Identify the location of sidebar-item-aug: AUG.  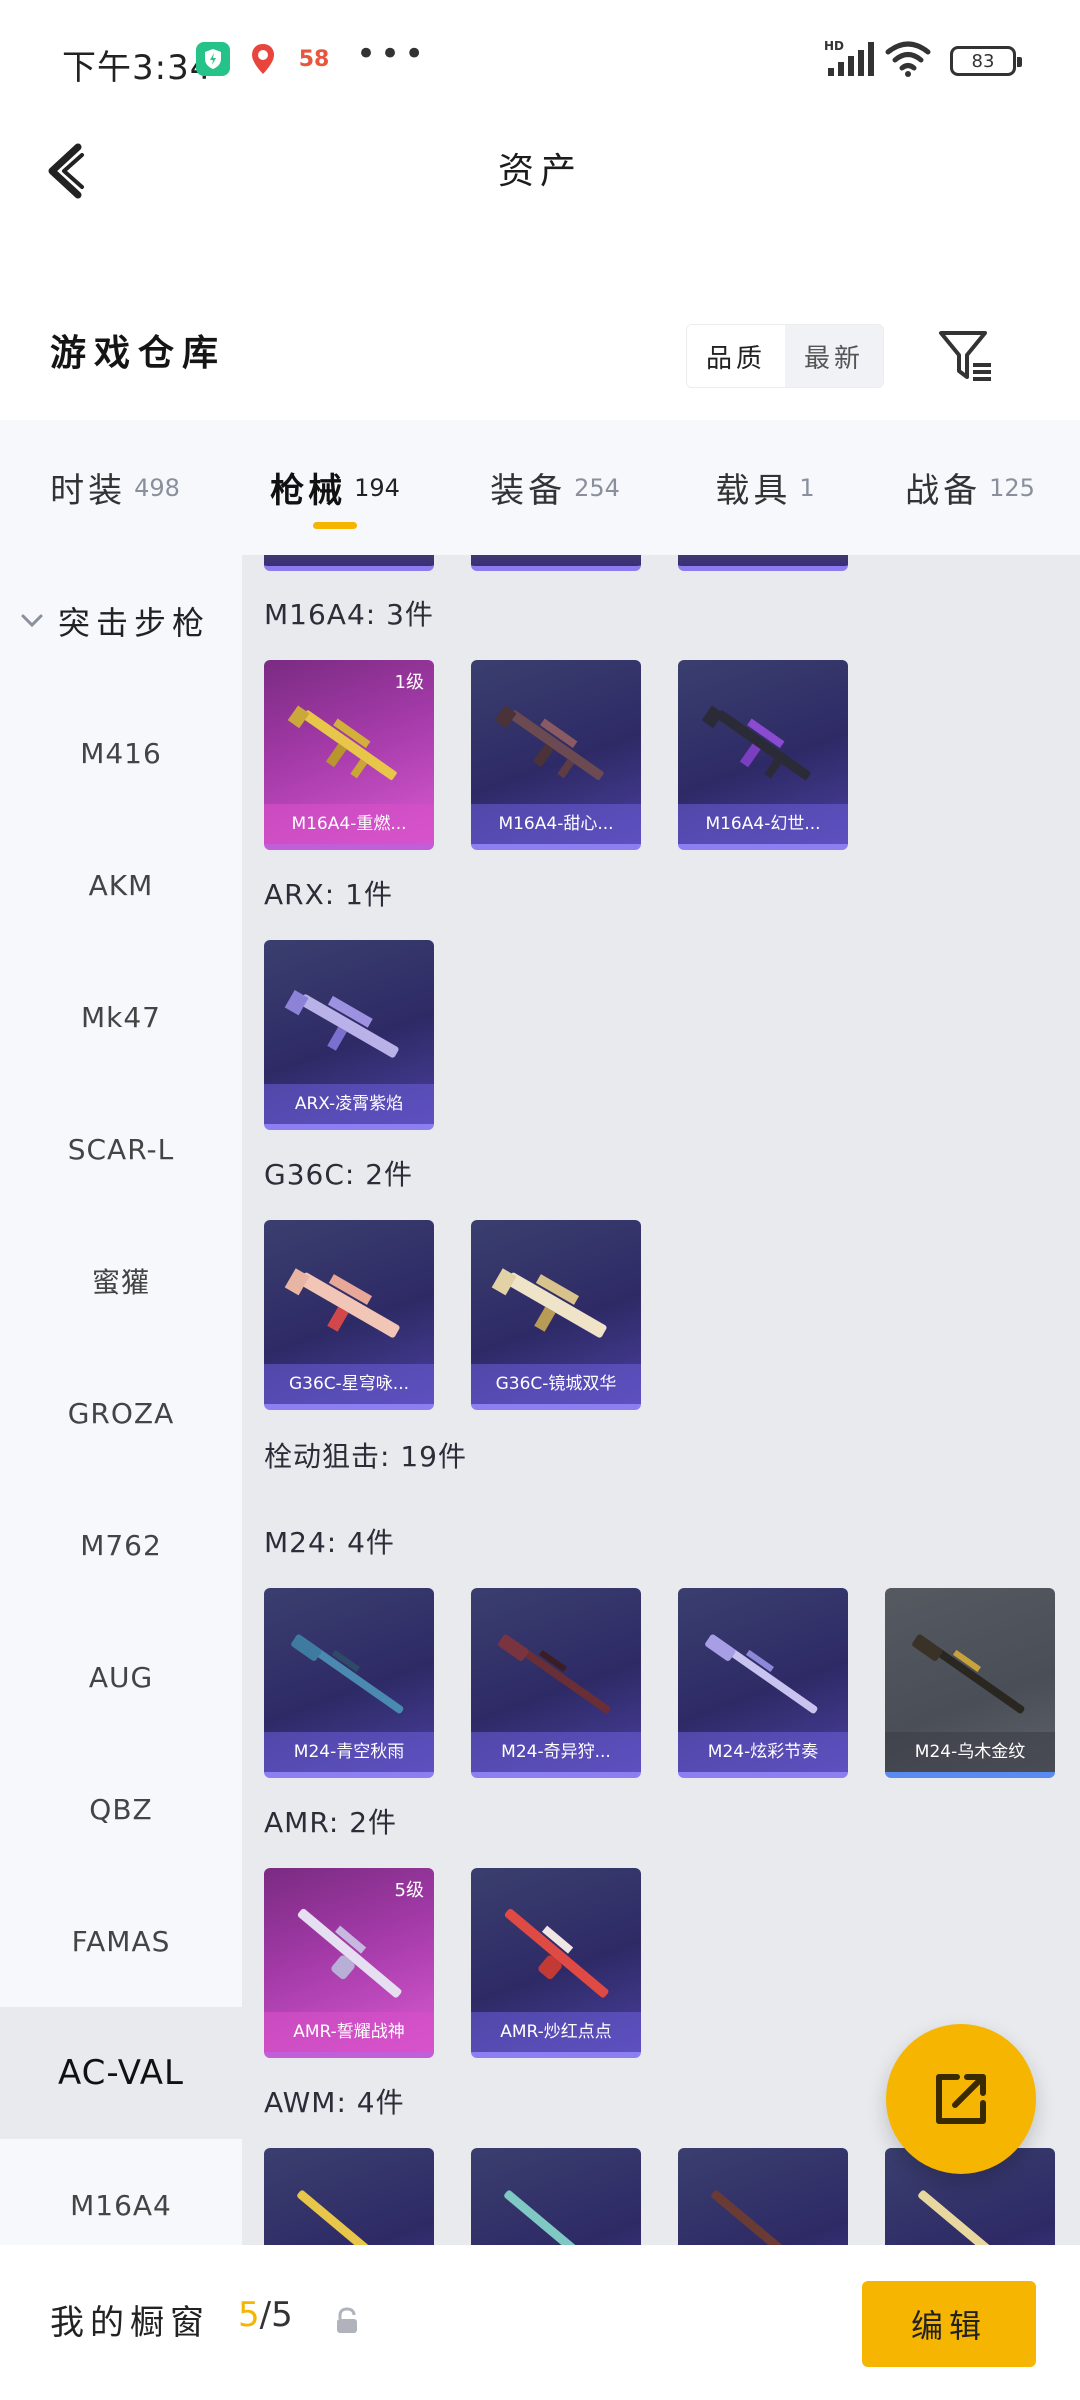
(121, 1677).